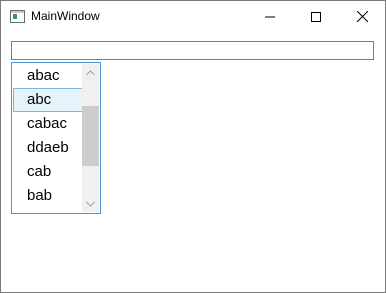 This screenshot has width=386, height=293. I want to click on text-input, so click(192, 50).